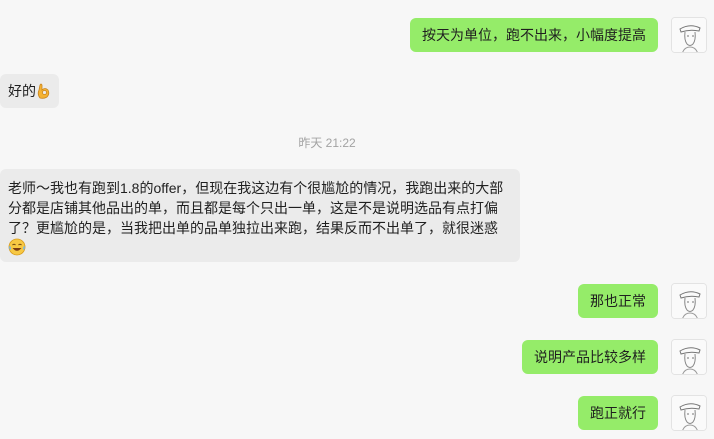  Describe the element at coordinates (327, 143) in the screenshot. I see `timestamp: 昨天 21:22` at that location.